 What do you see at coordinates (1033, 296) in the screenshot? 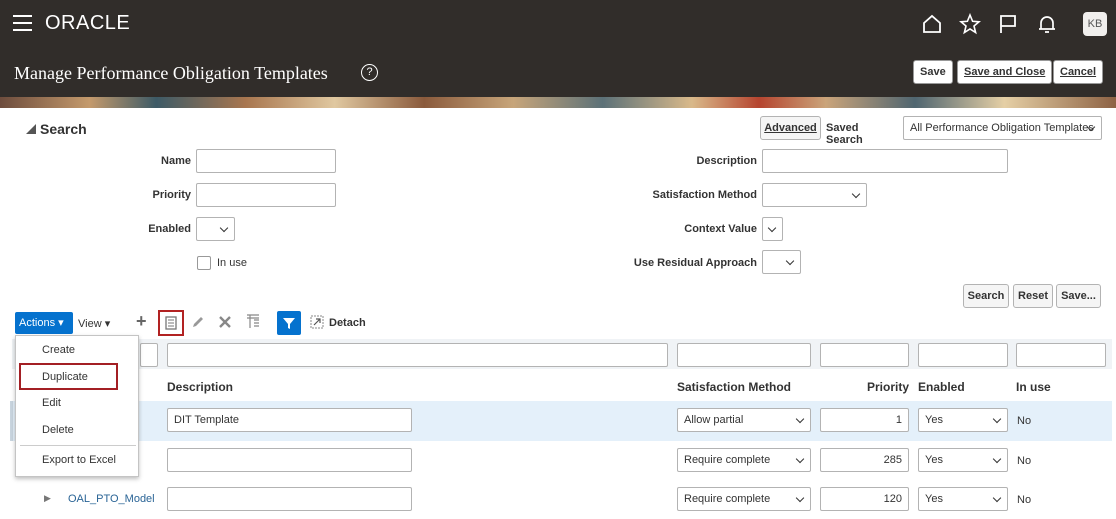
I see `reset-button: Reset` at bounding box center [1033, 296].